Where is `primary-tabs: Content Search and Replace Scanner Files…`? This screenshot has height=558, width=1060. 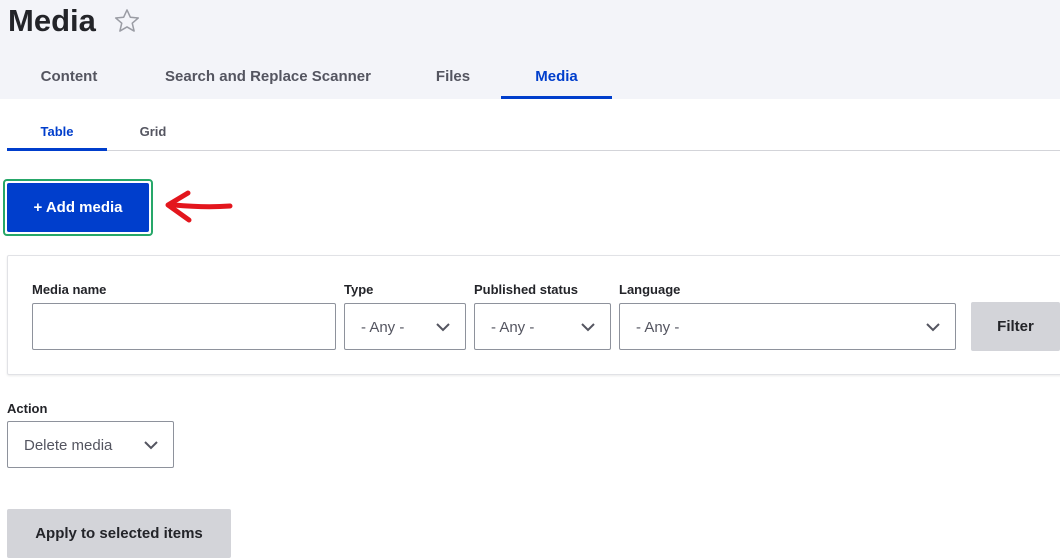
primary-tabs: Content Search and Replace Scanner Files… is located at coordinates (530, 76).